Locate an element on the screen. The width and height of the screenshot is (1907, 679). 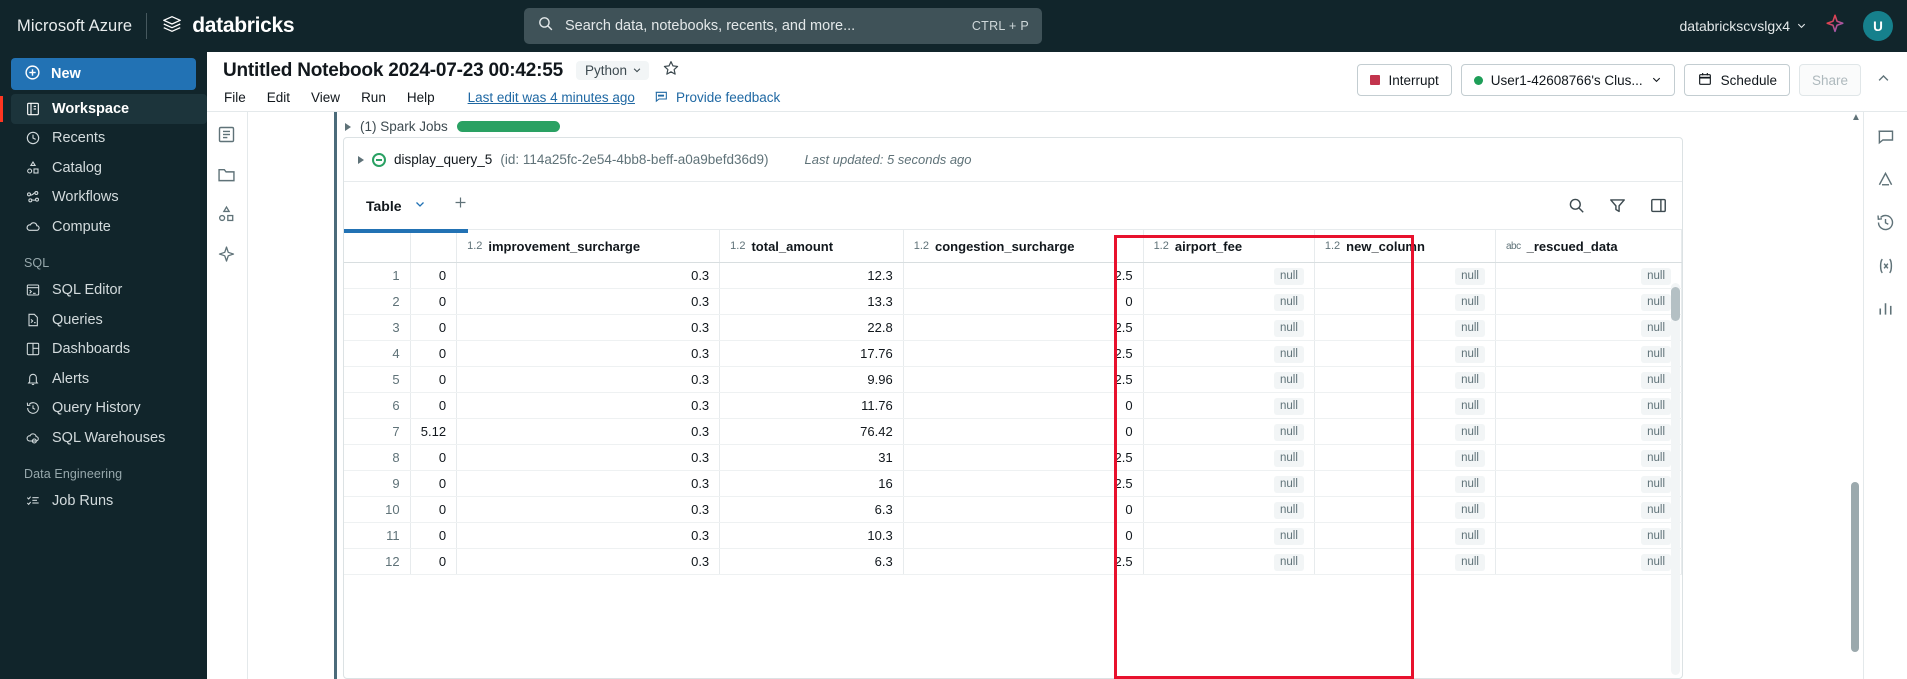
sparkle-assistant-icon is located at coordinates (1835, 26).